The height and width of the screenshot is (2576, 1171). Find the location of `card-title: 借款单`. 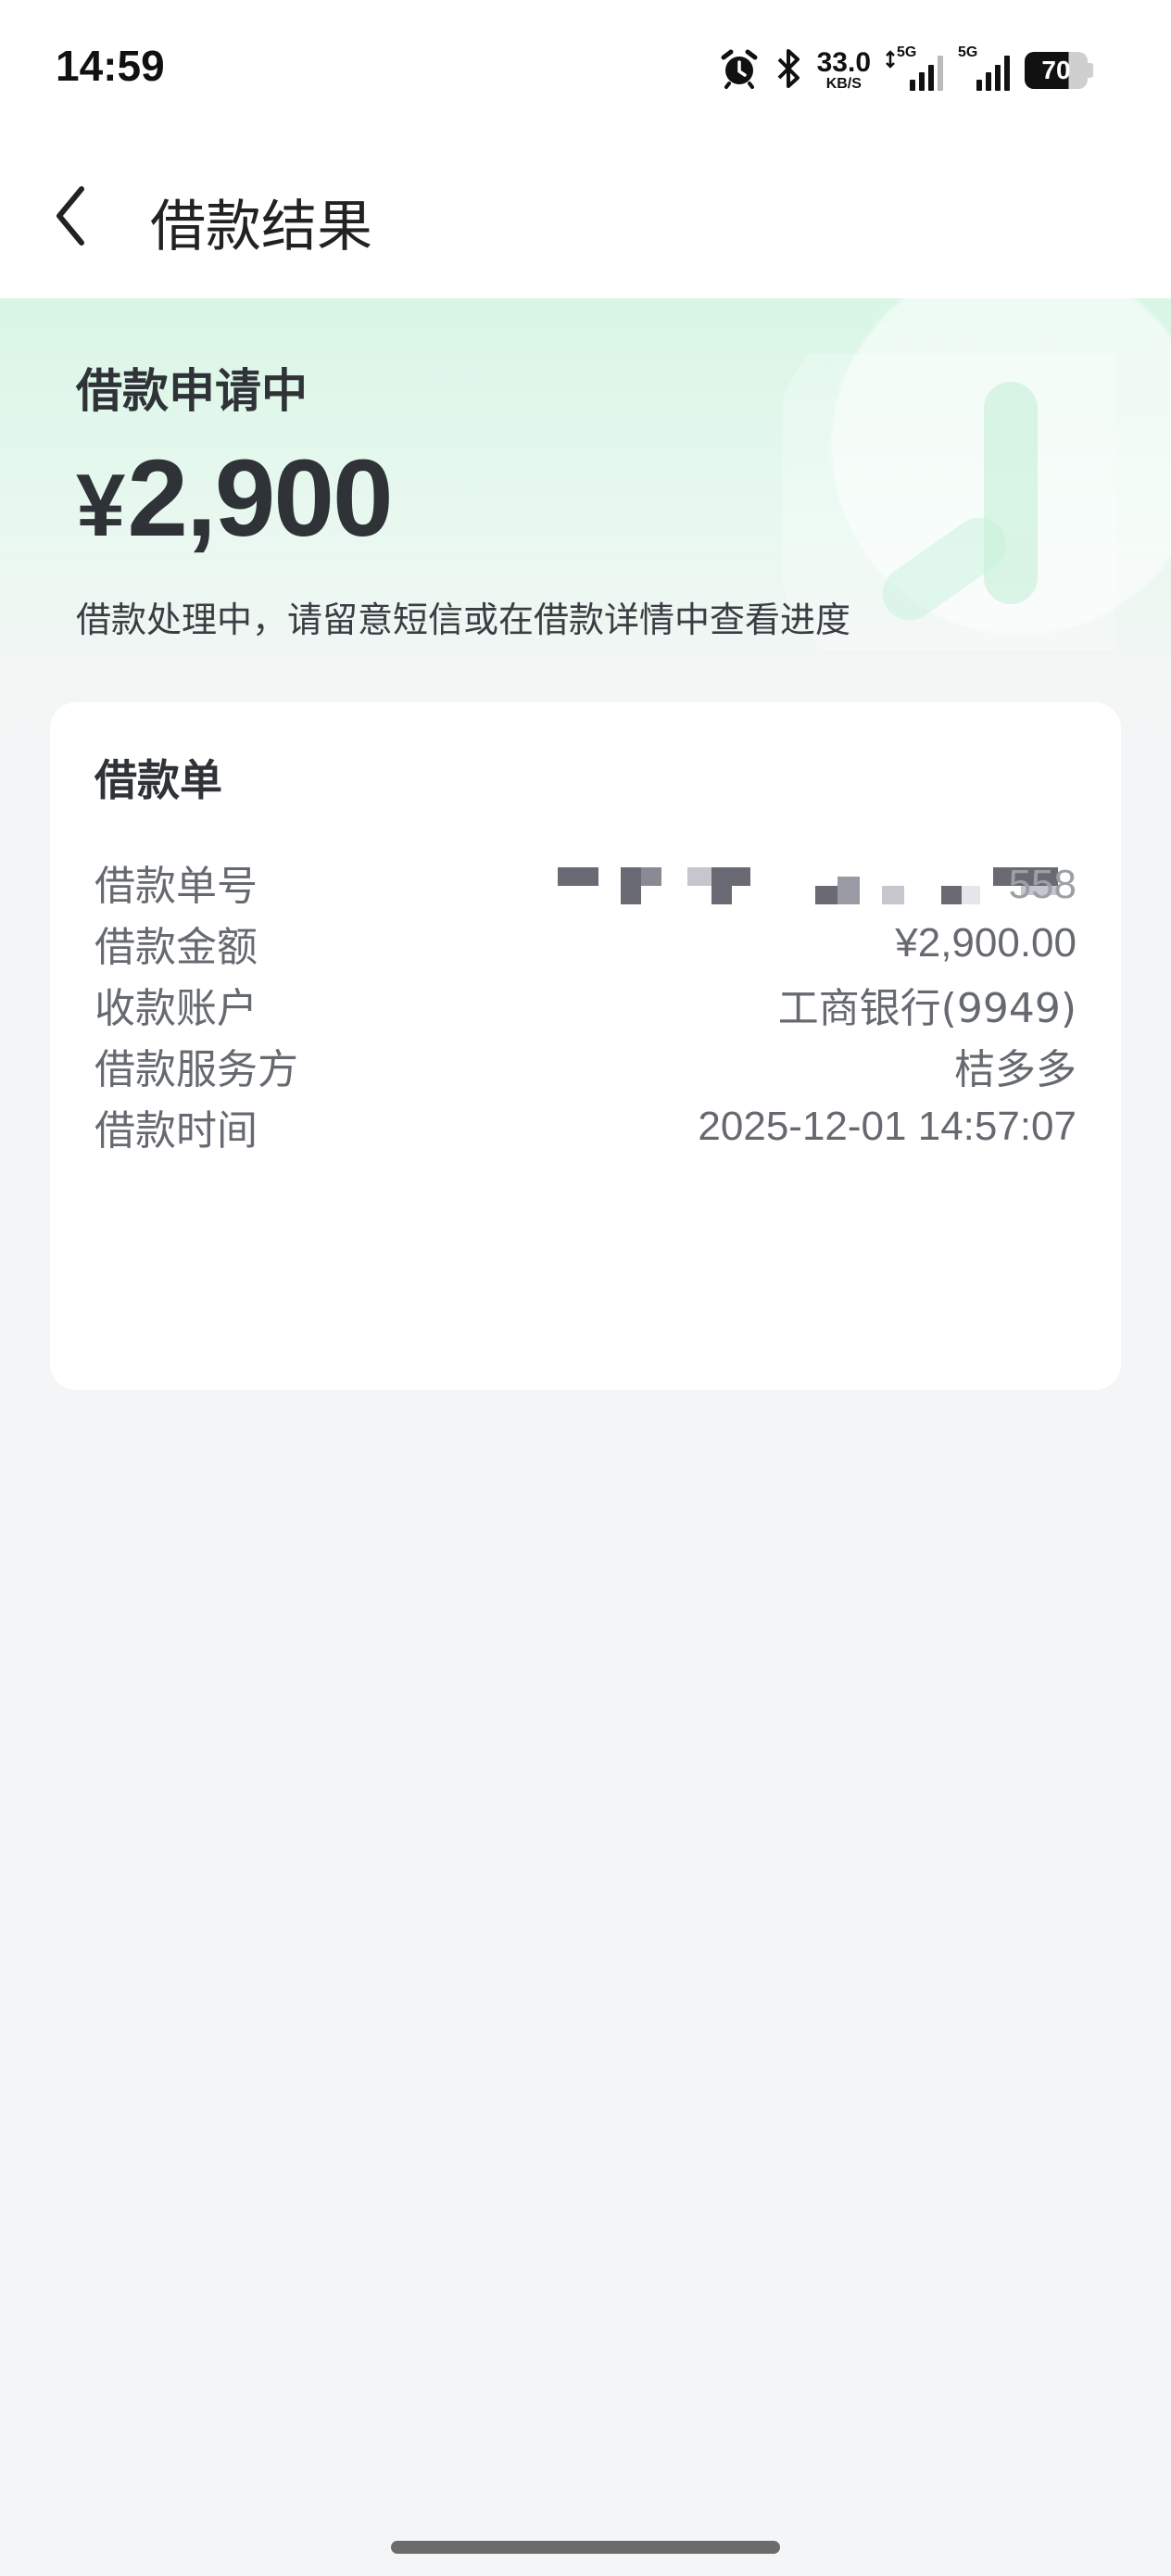

card-title: 借款单 is located at coordinates (158, 780).